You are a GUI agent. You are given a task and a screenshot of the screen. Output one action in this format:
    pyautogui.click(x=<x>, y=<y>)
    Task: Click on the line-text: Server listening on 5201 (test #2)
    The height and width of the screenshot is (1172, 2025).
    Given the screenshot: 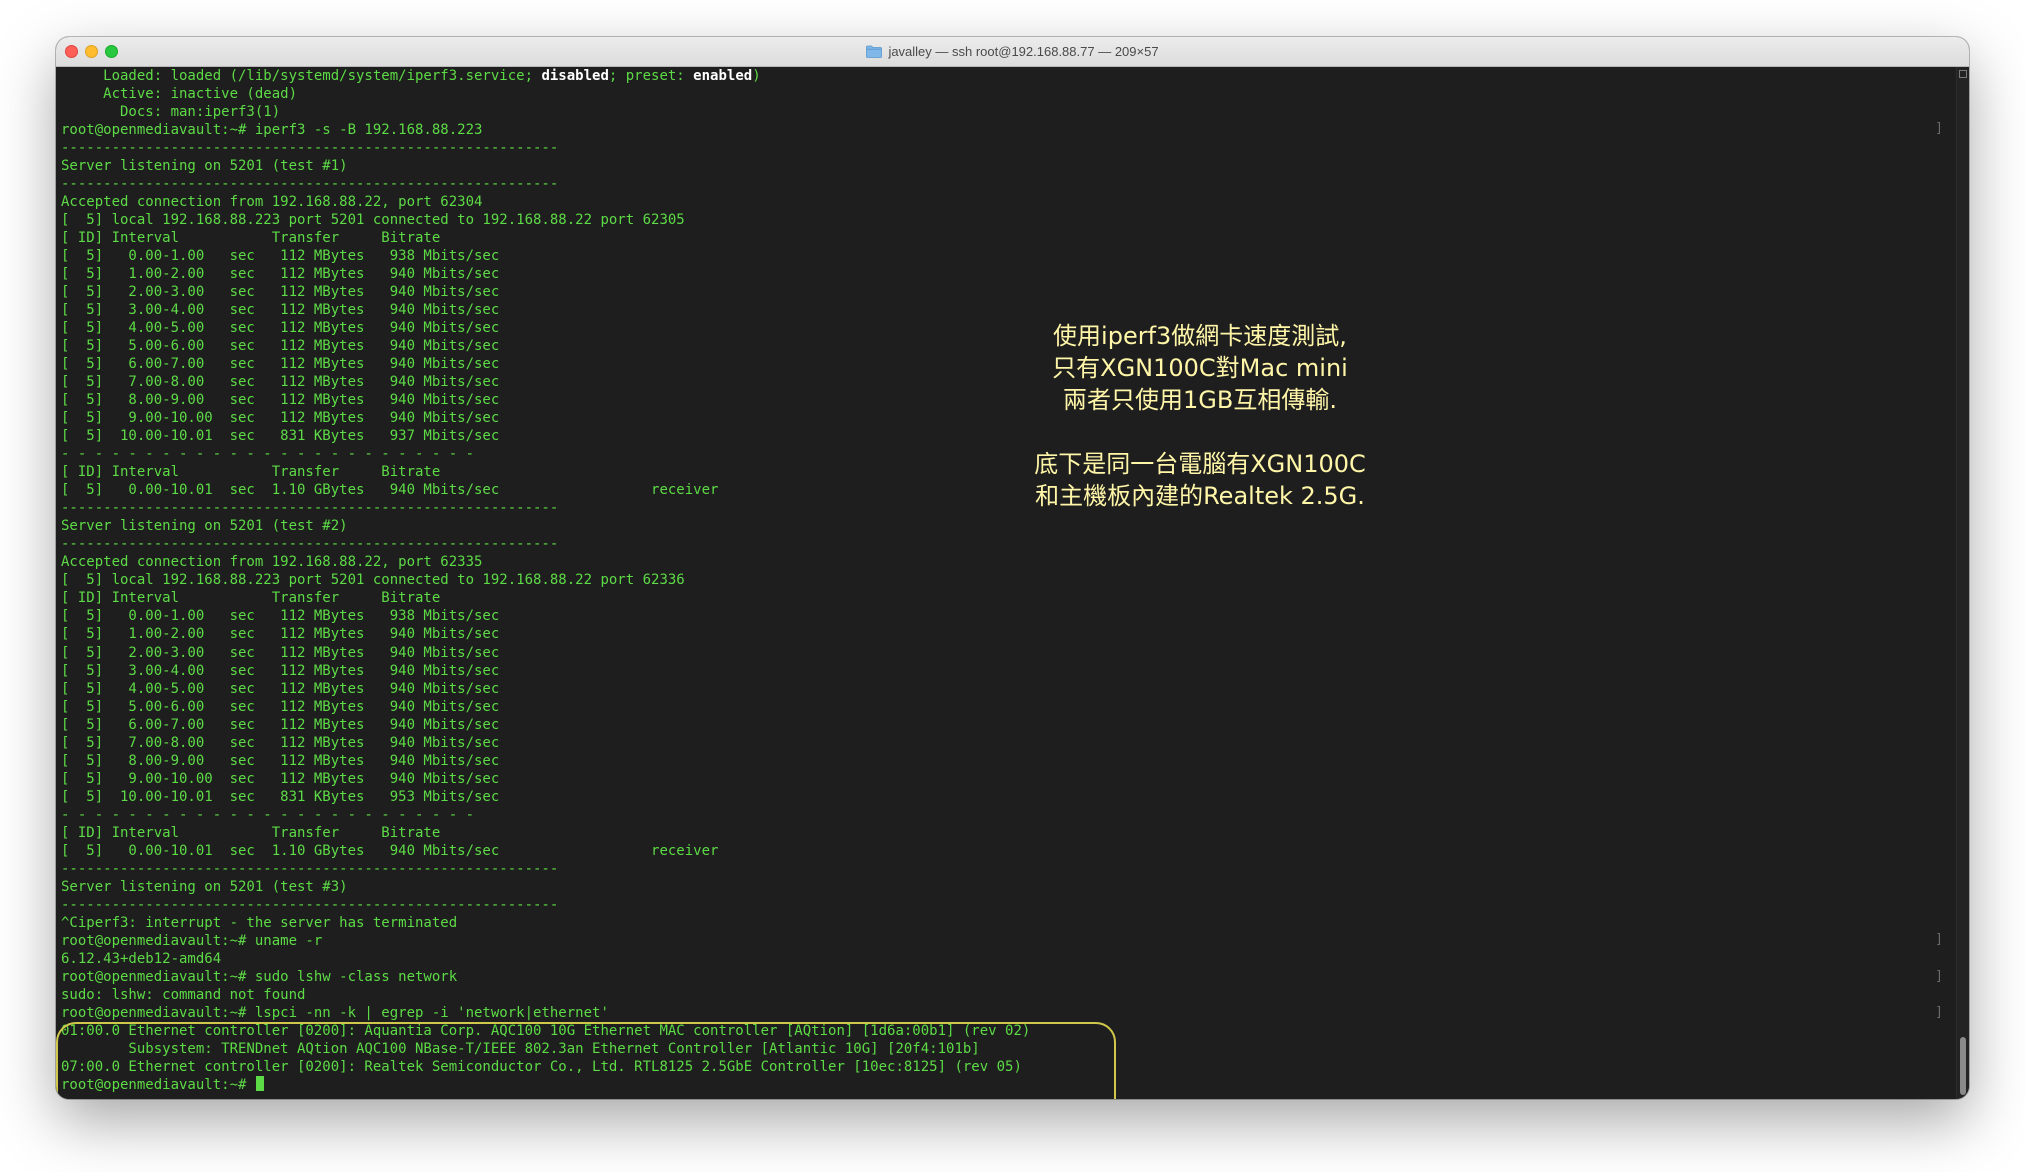 What is the action you would take?
    pyautogui.click(x=204, y=526)
    